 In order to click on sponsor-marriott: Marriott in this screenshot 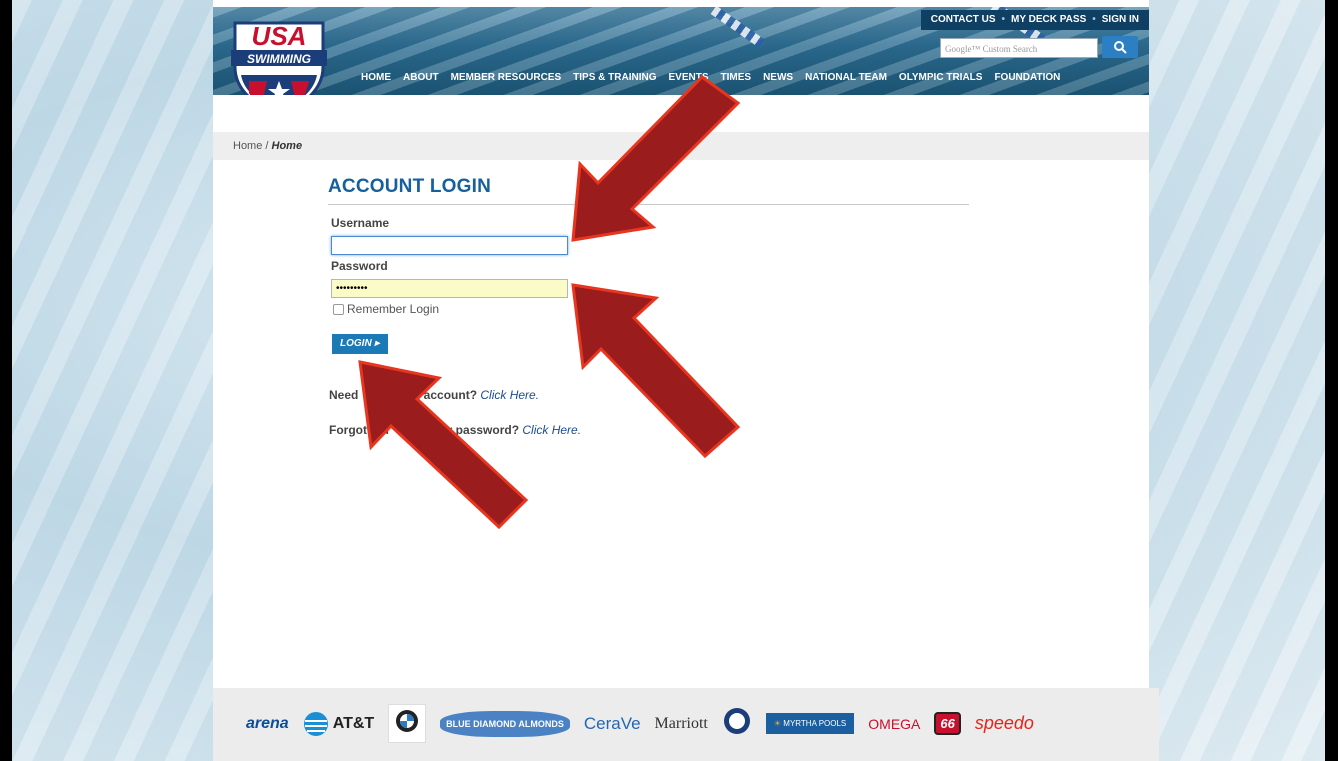, I will do `click(681, 724)`.